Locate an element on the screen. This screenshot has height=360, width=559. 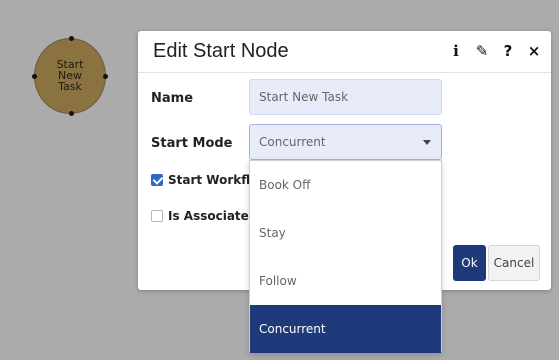
caret-down-icon is located at coordinates (427, 142).